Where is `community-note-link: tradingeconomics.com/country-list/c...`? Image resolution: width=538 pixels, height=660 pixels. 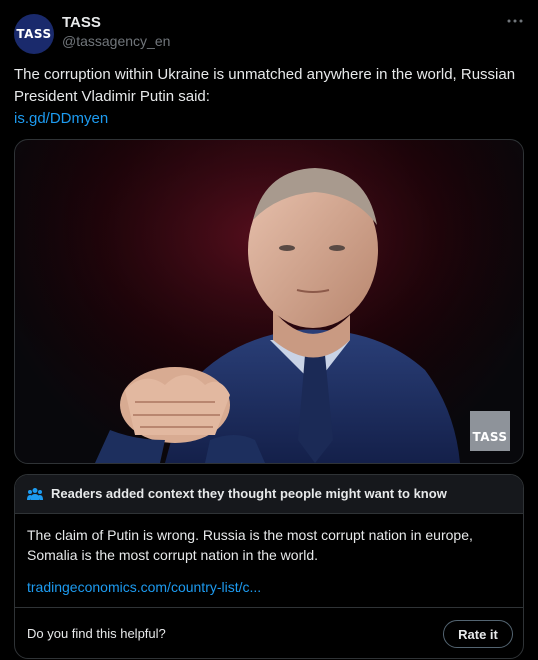
community-note-link: tradingeconomics.com/country-list/c... is located at coordinates (144, 587).